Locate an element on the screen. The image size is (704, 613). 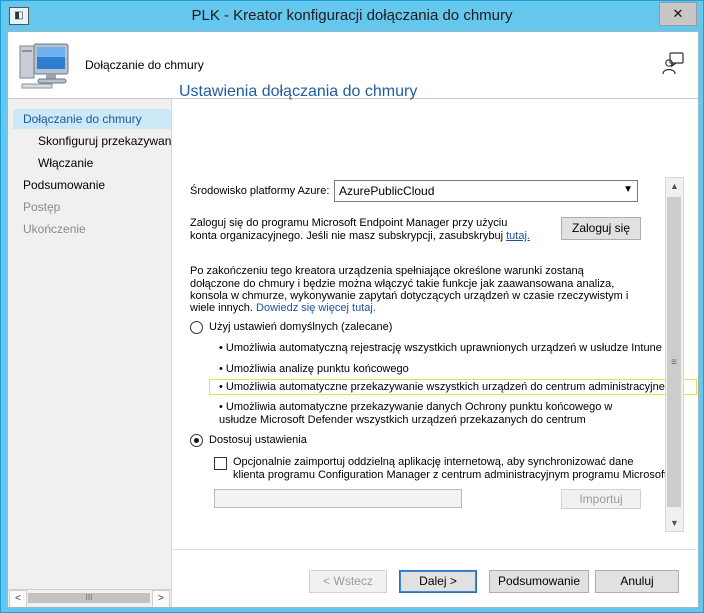
page-title: Ustawienia dołączania do chmury is located at coordinates (298, 91).